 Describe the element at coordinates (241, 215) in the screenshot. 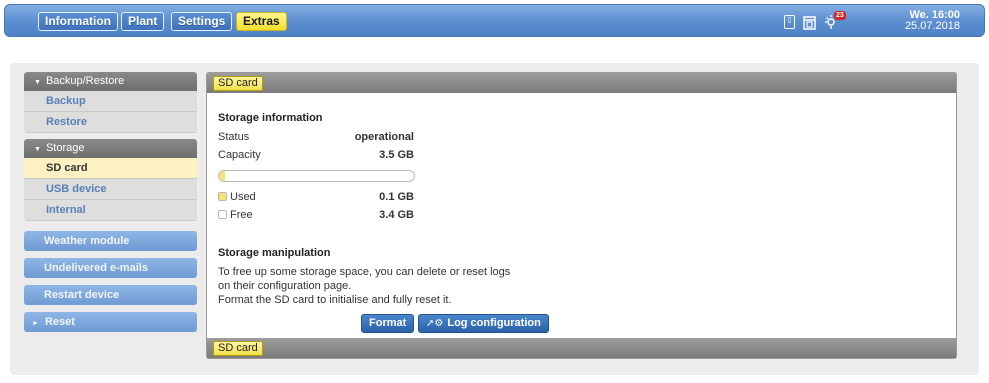

I see `free-label: Free` at that location.